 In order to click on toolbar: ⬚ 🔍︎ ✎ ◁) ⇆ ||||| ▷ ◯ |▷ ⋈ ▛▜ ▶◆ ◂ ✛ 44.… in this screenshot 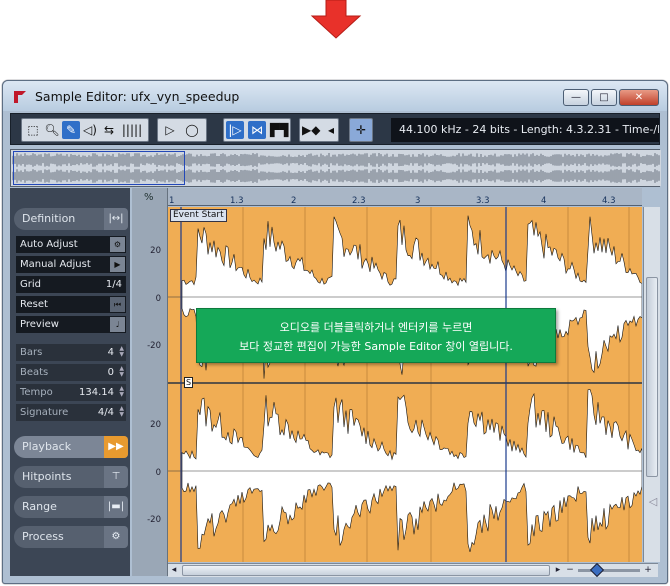, I will do `click(335, 129)`.